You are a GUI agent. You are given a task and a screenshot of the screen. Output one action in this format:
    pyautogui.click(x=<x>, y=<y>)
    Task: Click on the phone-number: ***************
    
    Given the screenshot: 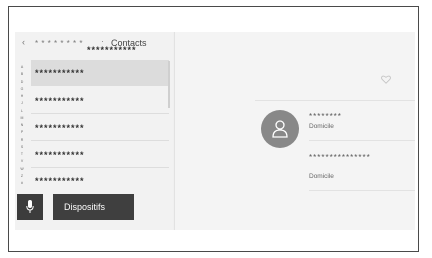 What is the action you would take?
    pyautogui.click(x=340, y=158)
    